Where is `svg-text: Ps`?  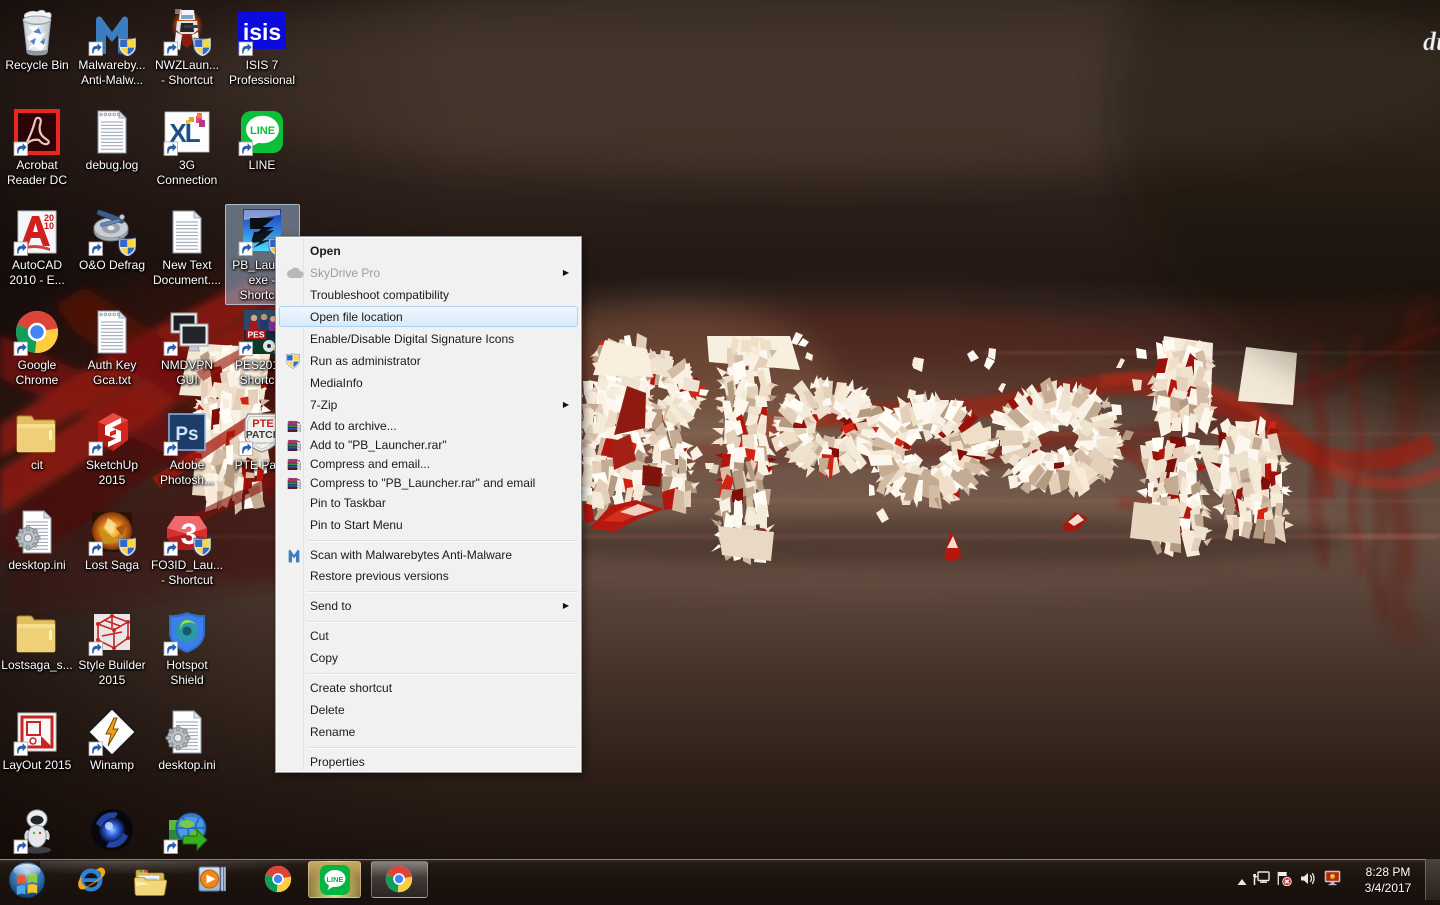 svg-text: Ps is located at coordinates (186, 434).